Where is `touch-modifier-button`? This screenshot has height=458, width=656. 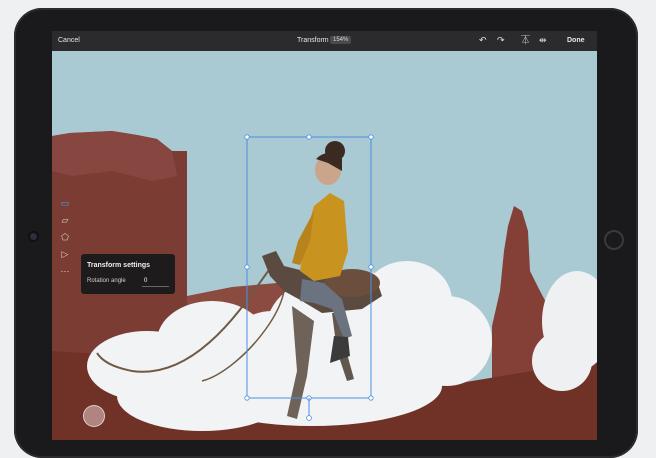 touch-modifier-button is located at coordinates (94, 416).